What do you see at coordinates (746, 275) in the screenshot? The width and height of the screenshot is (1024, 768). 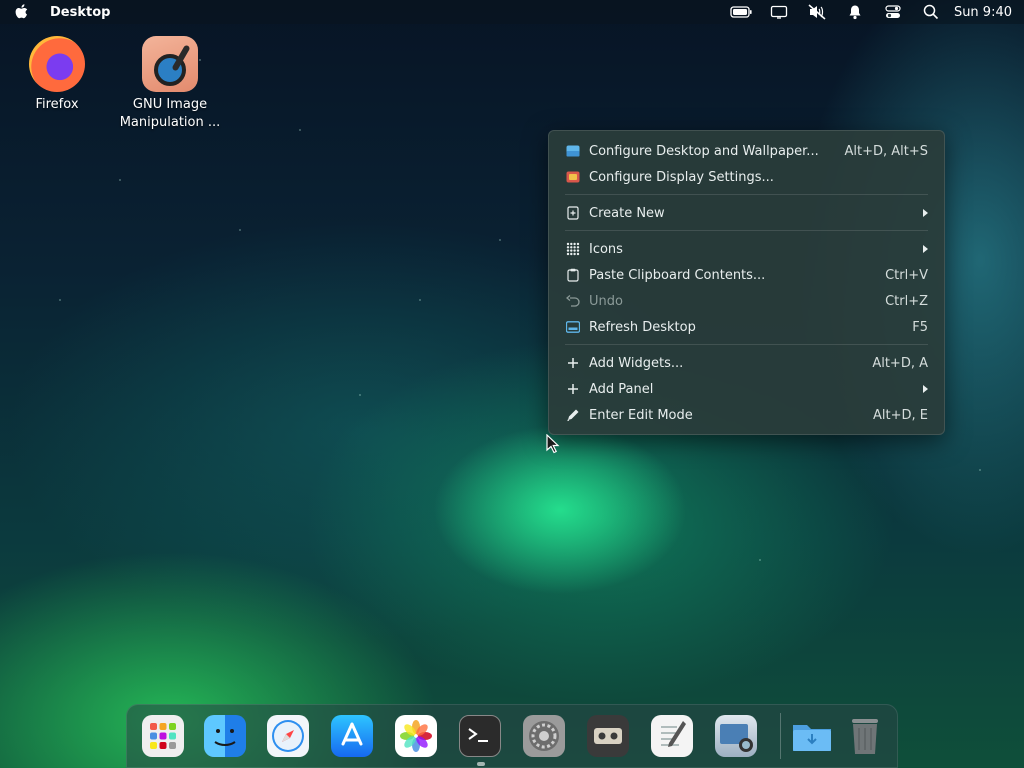 I see `menu-item-paste: Paste Clipboard Contents... Ctrl+V` at bounding box center [746, 275].